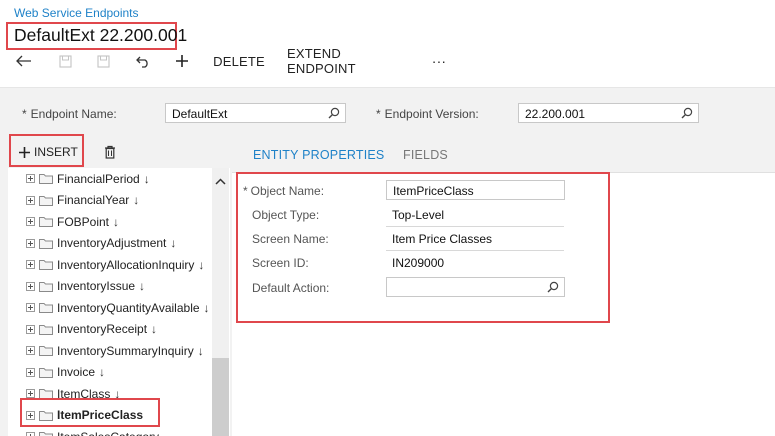 The image size is (775, 436). I want to click on tree-item: FinancialYear ↓, so click(73, 200).